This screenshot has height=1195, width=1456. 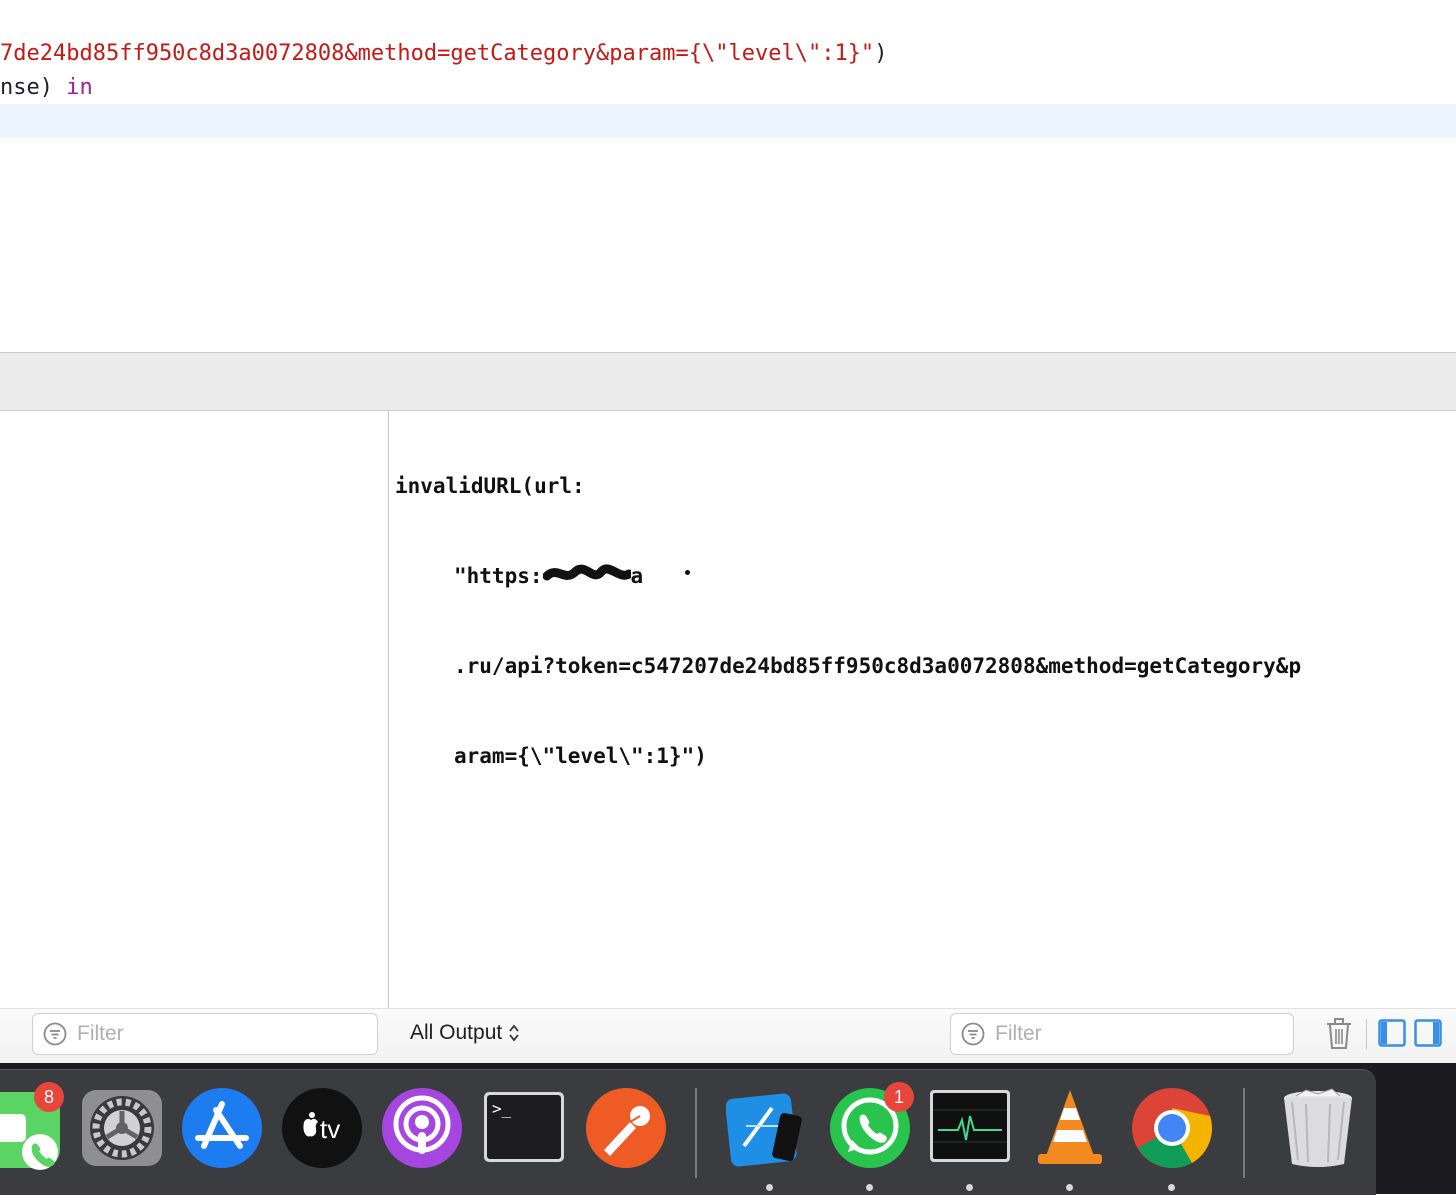 I want to click on dock-xcode, so click(x=768, y=1128).